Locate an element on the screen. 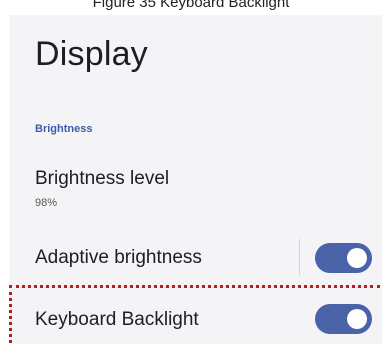  section-header-brightness: Brightness is located at coordinates (64, 129).